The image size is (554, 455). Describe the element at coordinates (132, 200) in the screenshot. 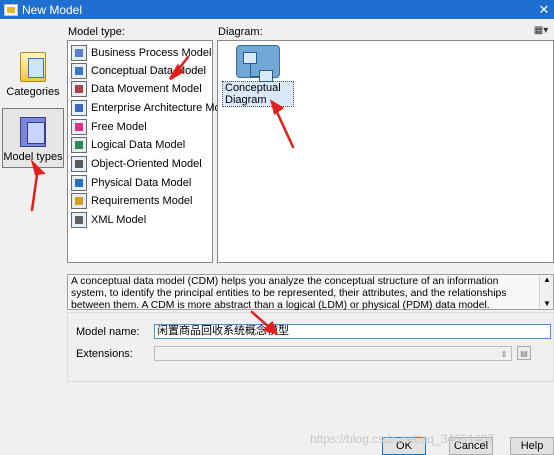

I see `list-item-requirements-model: Requirements Model` at that location.